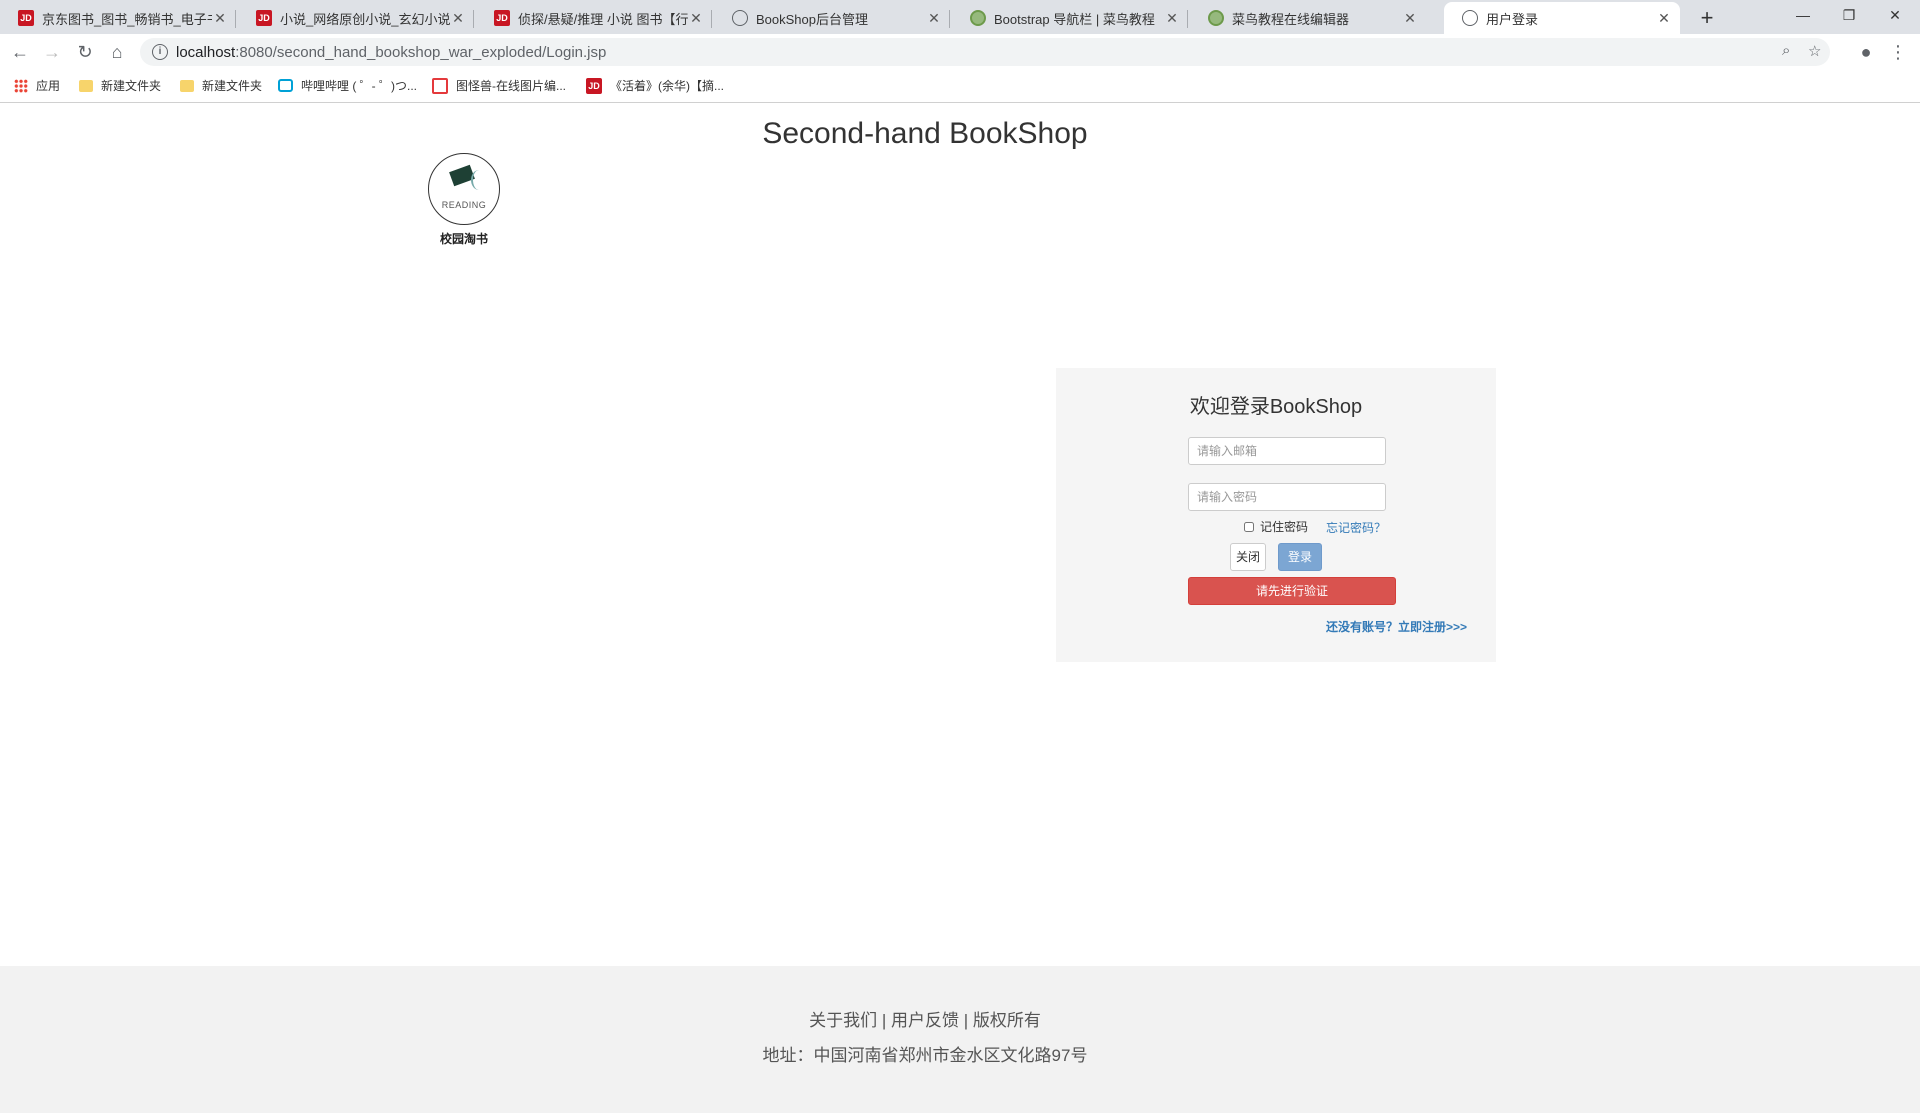 This screenshot has width=1920, height=1113. I want to click on login-button: 登录, so click(1300, 557).